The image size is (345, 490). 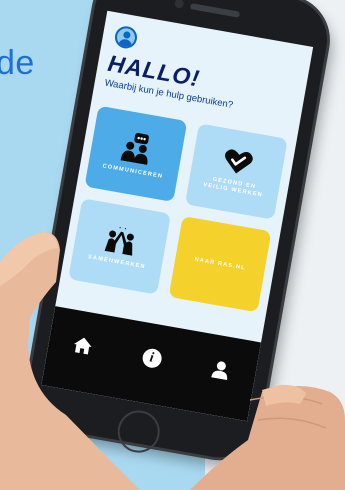 What do you see at coordinates (126, 37) in the screenshot?
I see `avatar-icon` at bounding box center [126, 37].